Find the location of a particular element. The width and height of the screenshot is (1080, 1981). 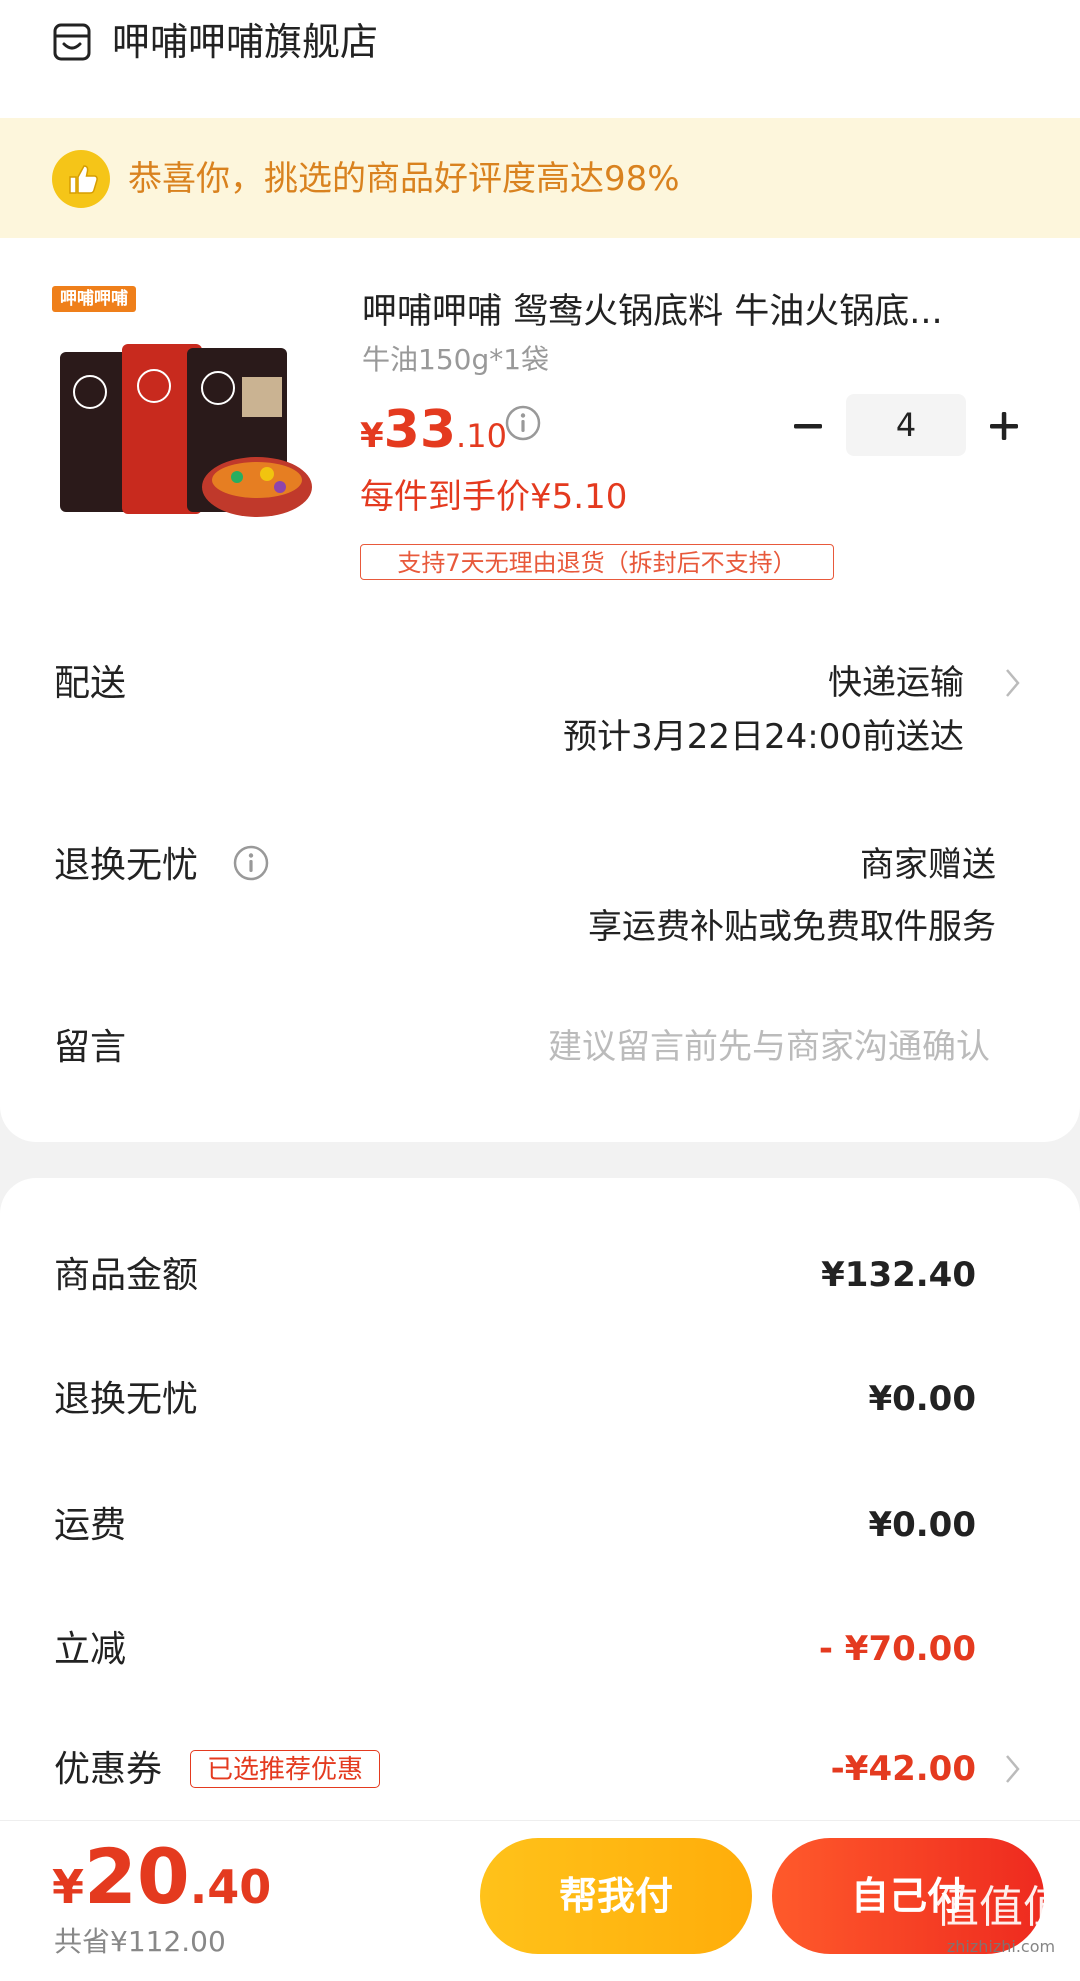

chevron-right-icon is located at coordinates (1013, 683).